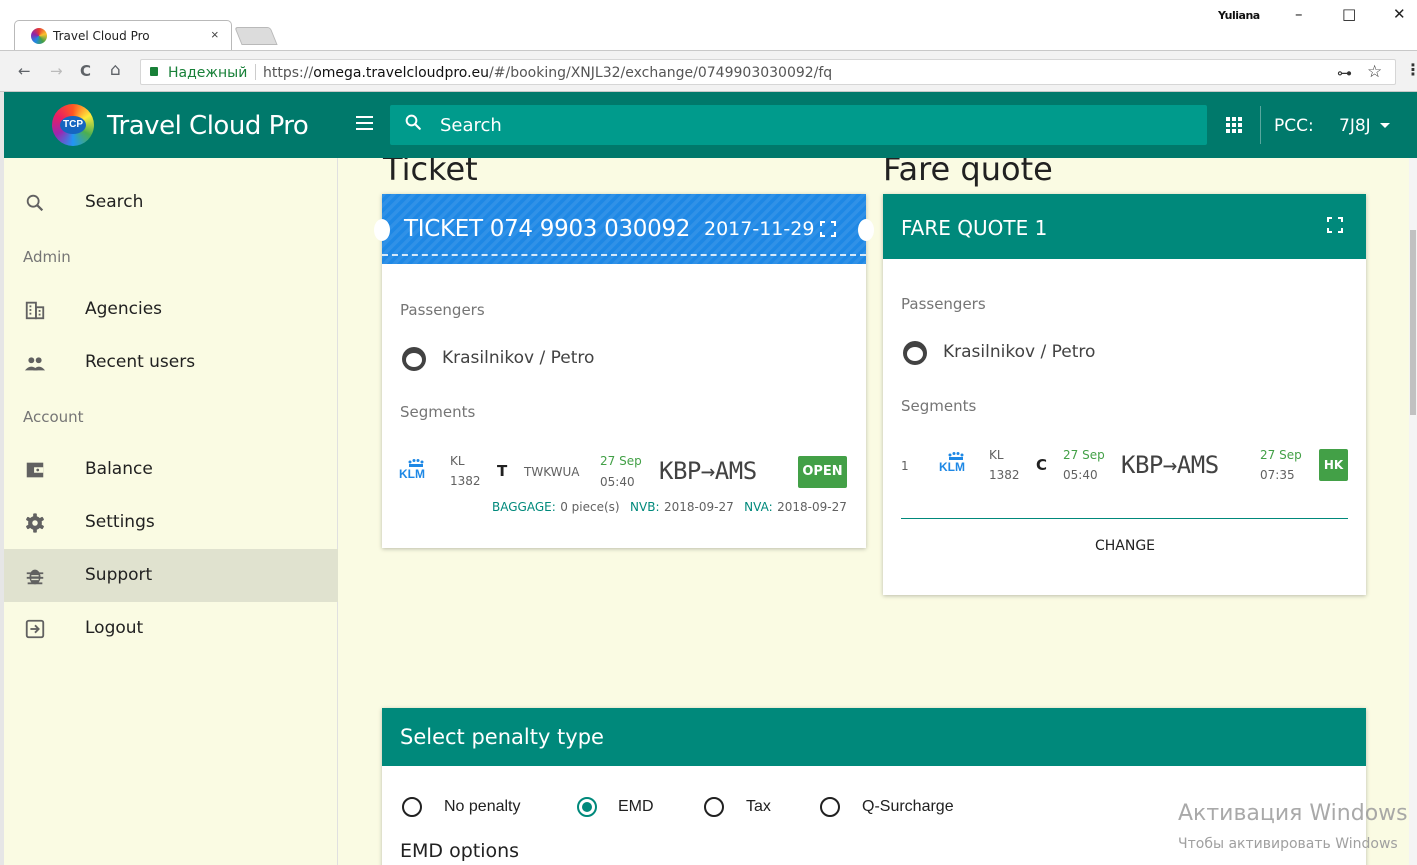 Image resolution: width=1417 pixels, height=865 pixels. I want to click on fare-quote-divider, so click(1124, 518).